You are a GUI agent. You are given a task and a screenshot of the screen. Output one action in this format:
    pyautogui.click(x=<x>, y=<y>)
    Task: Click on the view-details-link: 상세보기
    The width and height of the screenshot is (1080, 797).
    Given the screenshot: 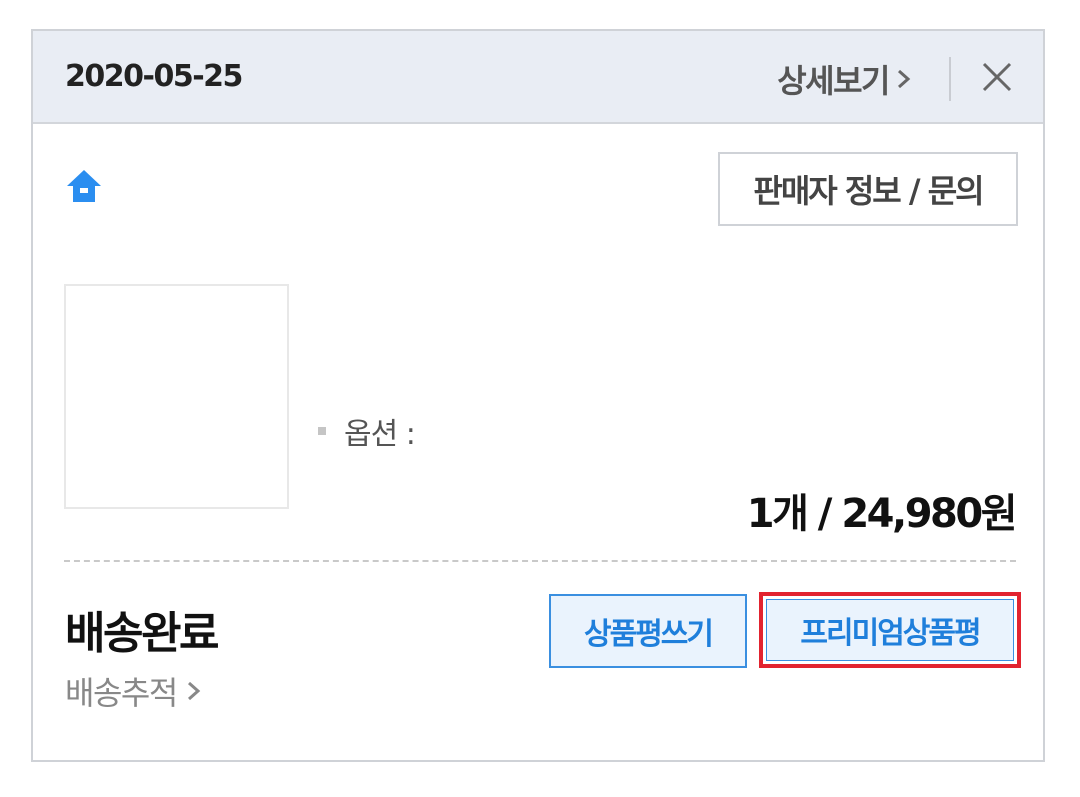 What is the action you would take?
    pyautogui.click(x=846, y=79)
    